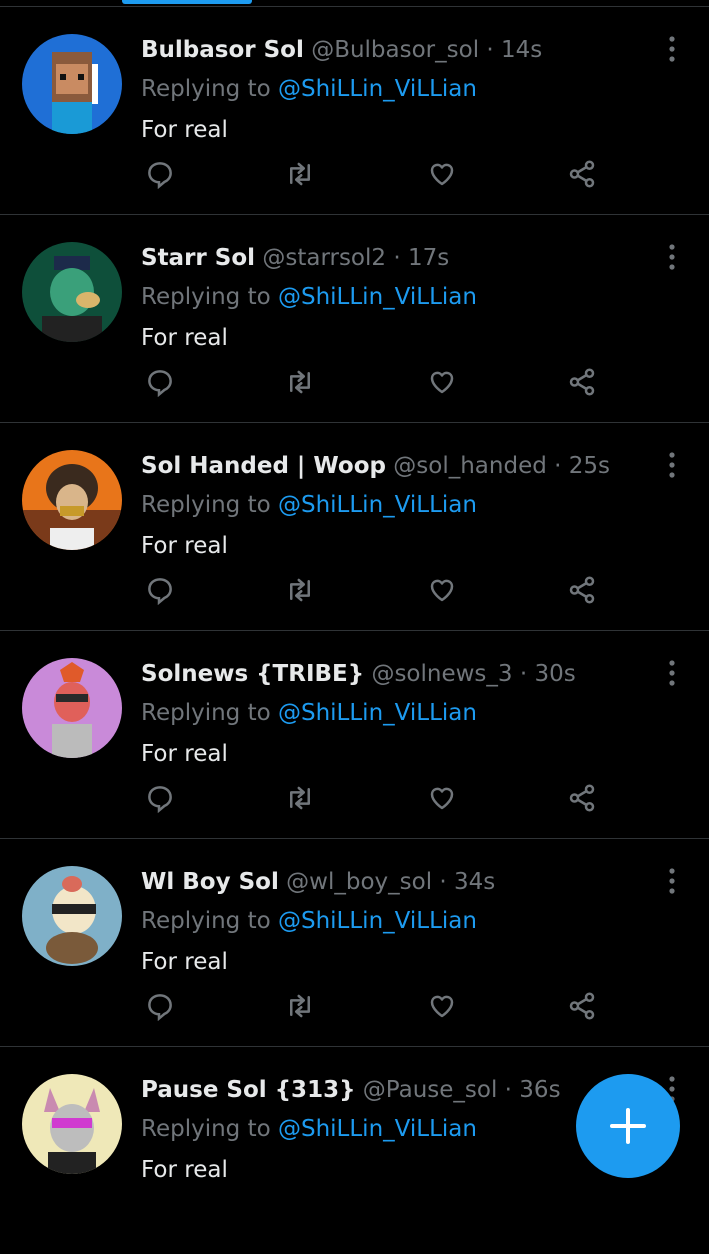 This screenshot has width=709, height=1254. I want to click on display-name: Starr Sol, so click(198, 258).